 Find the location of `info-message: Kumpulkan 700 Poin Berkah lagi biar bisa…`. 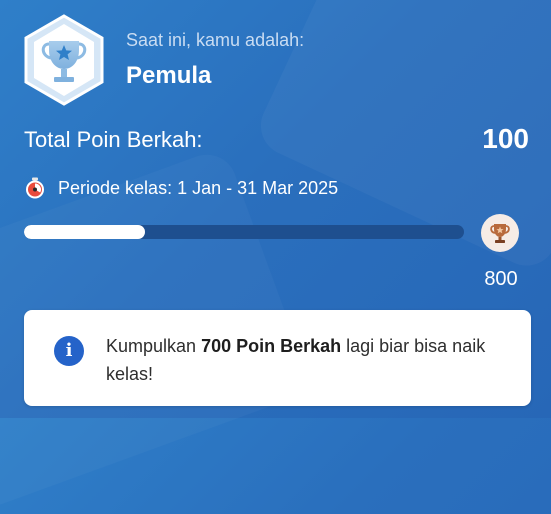

info-message: Kumpulkan 700 Poin Berkah lagi biar bisa… is located at coordinates (306, 360).